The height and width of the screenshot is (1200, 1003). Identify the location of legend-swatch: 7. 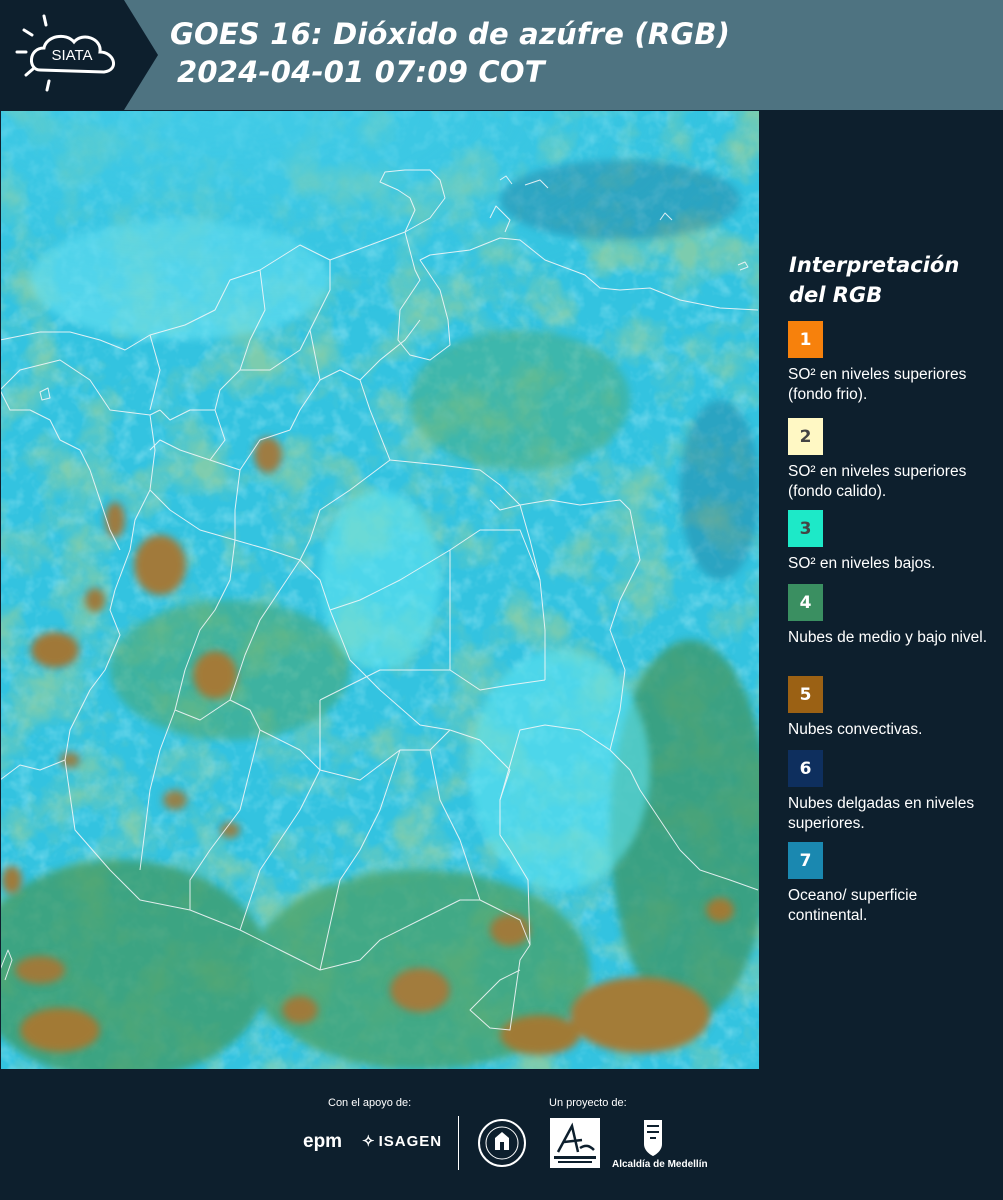
(805, 860).